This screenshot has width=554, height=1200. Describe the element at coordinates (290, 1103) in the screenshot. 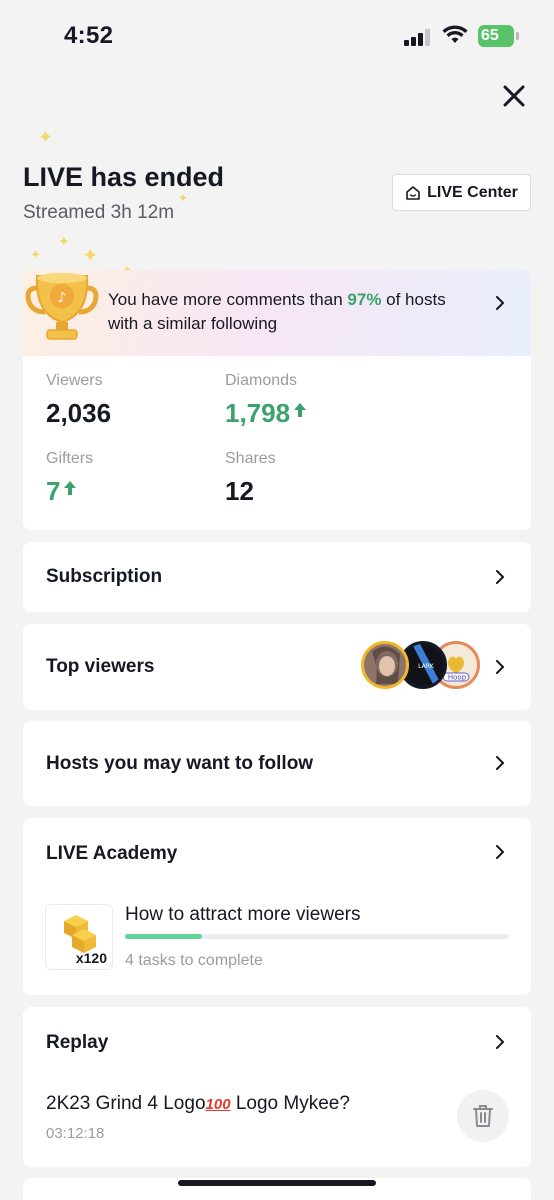

I see `replay-title-end: Logo Mykee?` at that location.